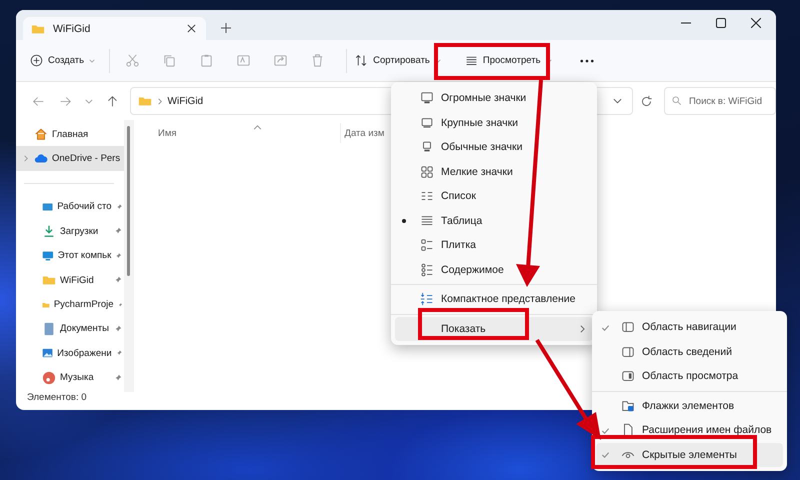 The image size is (800, 480). What do you see at coordinates (587, 60) in the screenshot?
I see `more-icon` at bounding box center [587, 60].